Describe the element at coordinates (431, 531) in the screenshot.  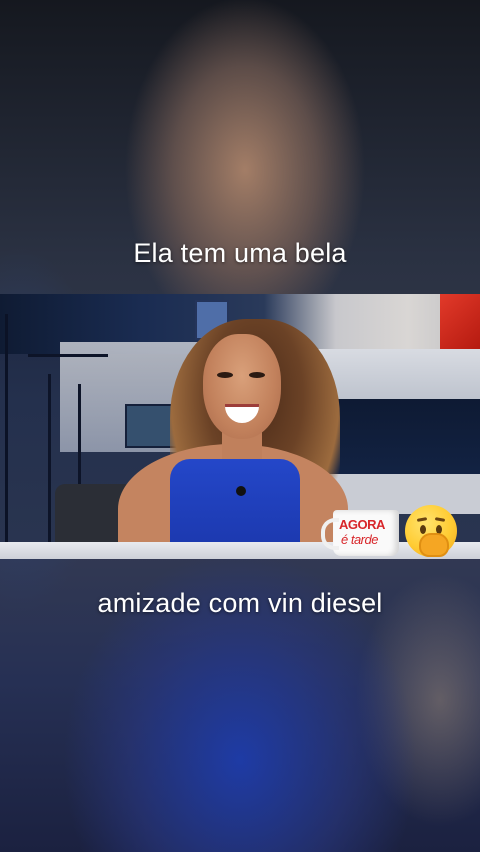
I see `face-with-hand-over-mouth-icon` at that location.